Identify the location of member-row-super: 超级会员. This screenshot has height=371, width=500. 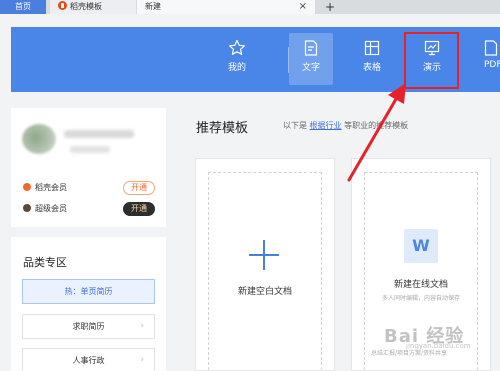
(45, 209).